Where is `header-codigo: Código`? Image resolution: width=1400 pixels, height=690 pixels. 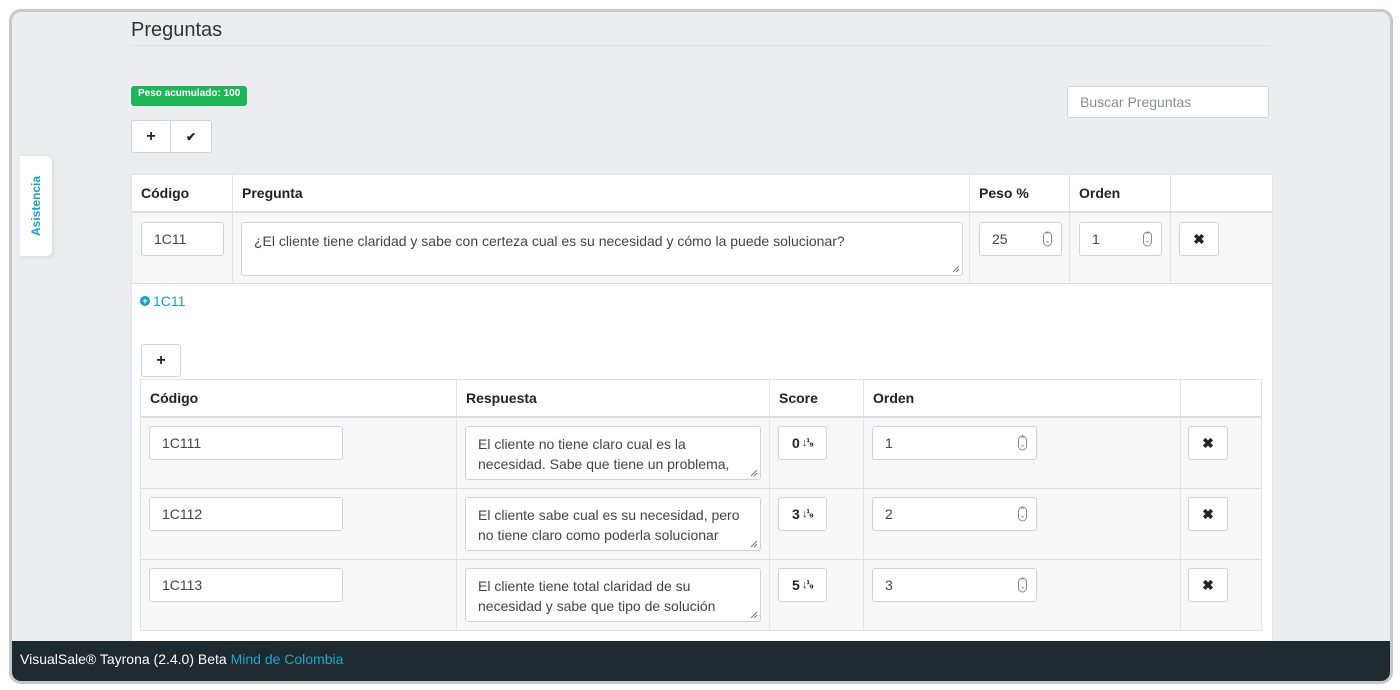 header-codigo: Código is located at coordinates (182, 193).